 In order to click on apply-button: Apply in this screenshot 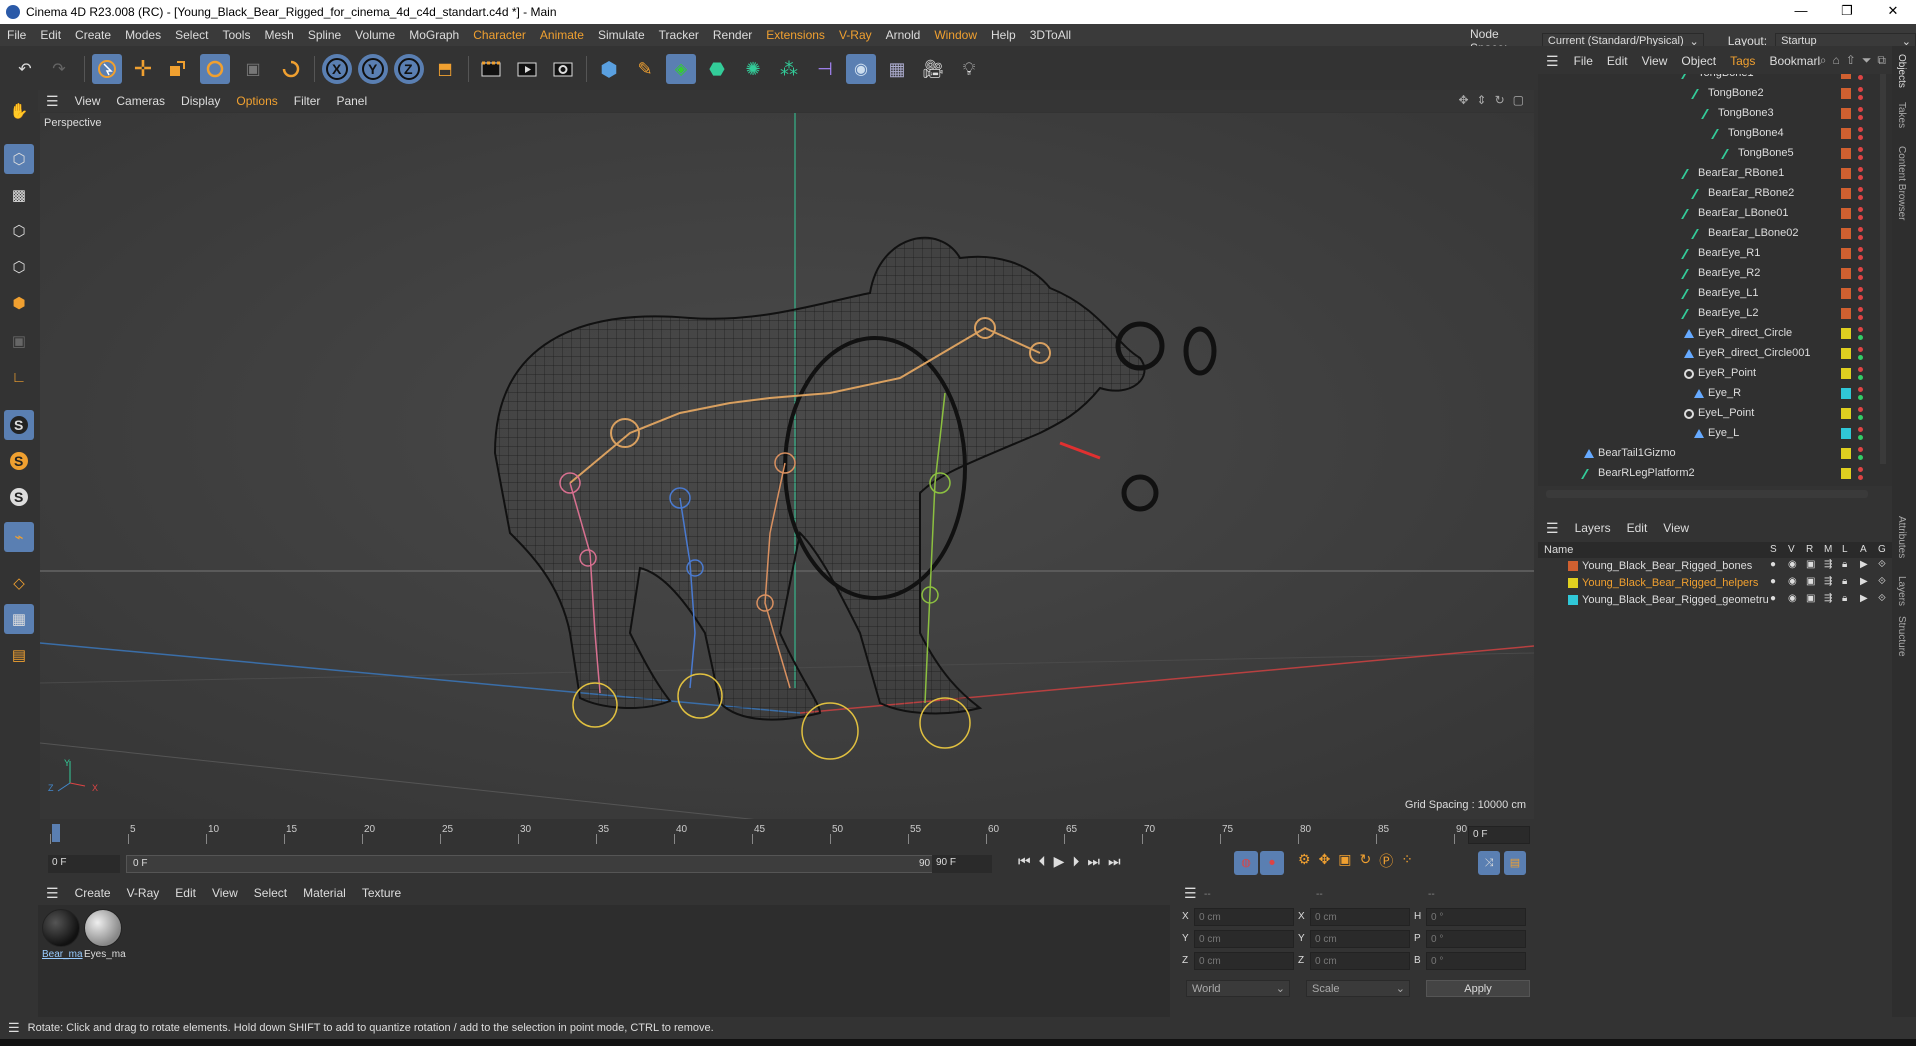, I will do `click(1478, 988)`.